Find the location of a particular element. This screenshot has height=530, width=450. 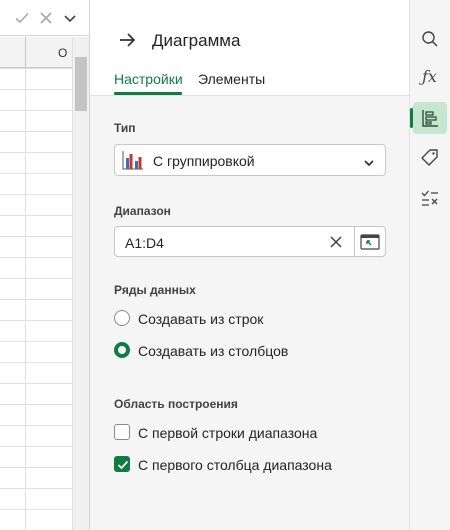

checkmark-icon is located at coordinates (123, 465).